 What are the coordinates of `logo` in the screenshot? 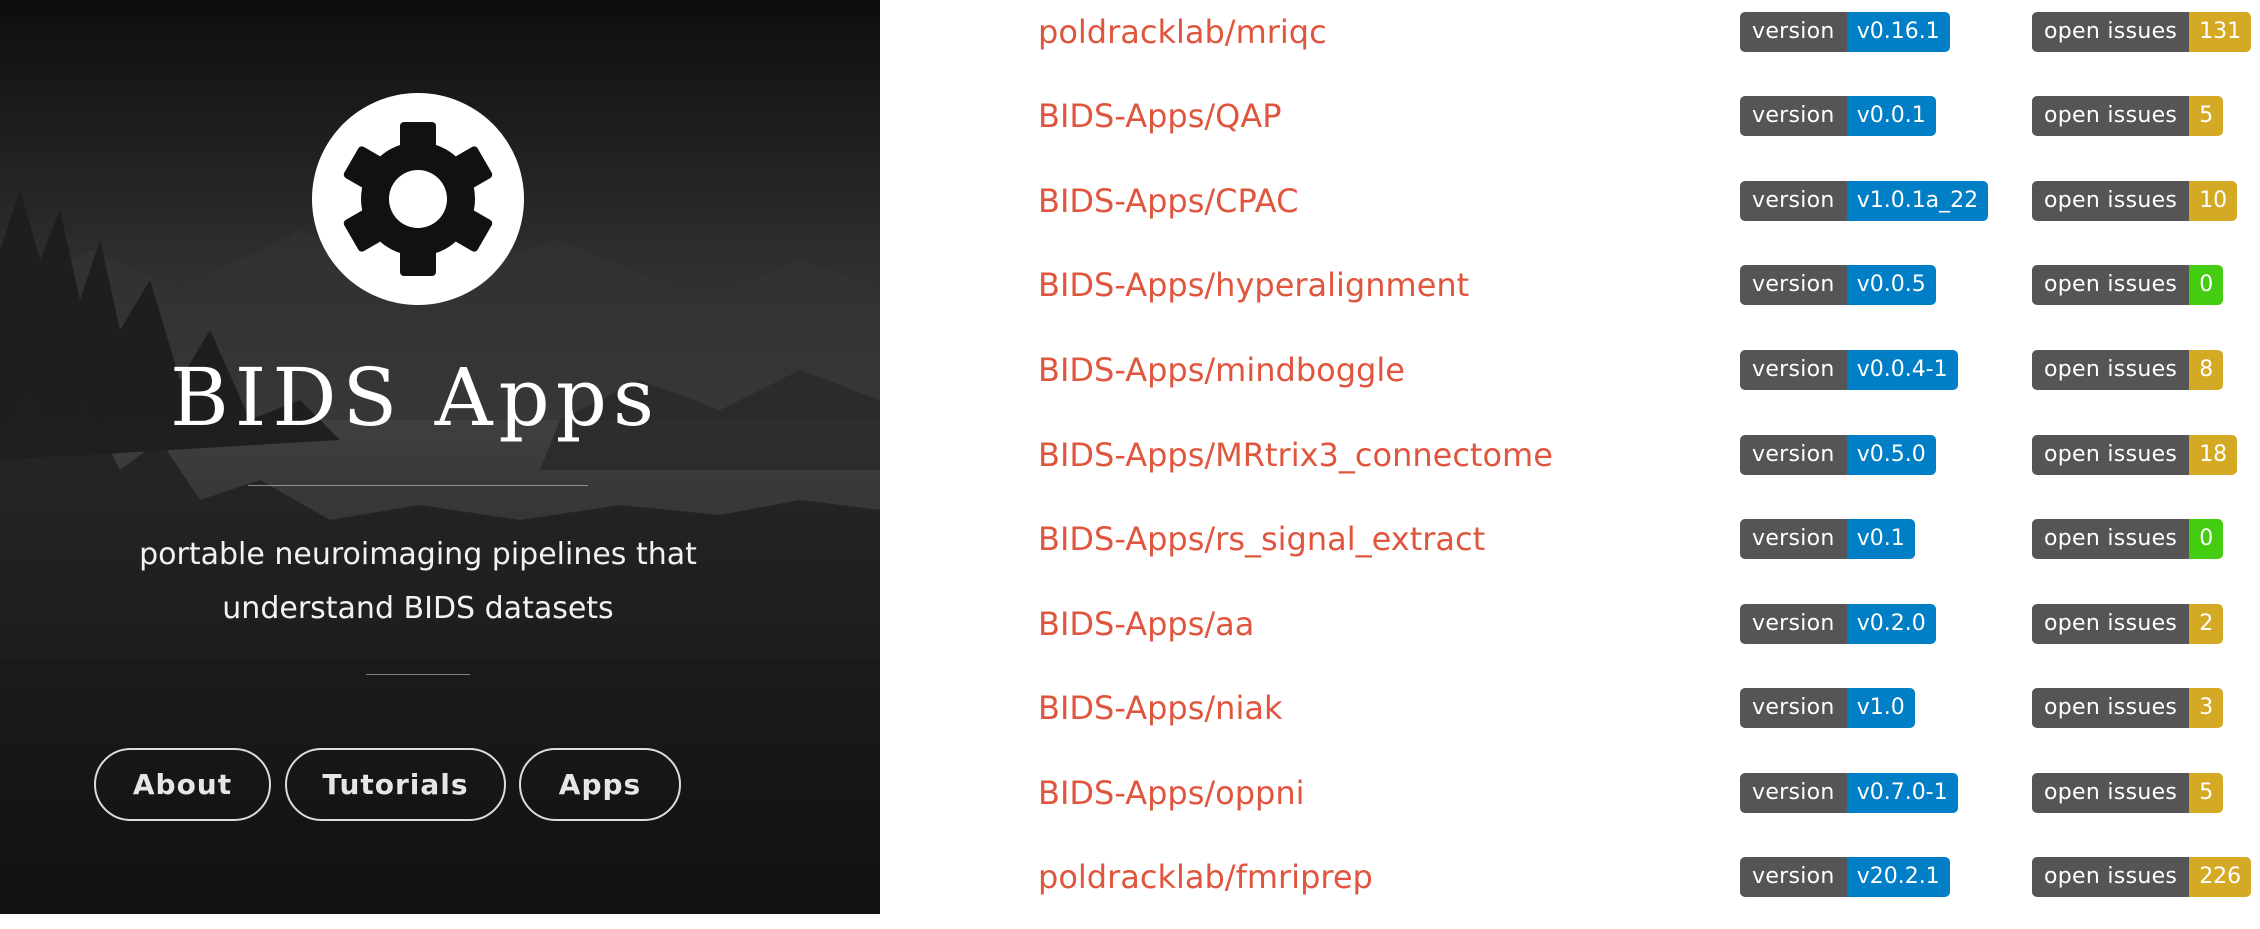 It's located at (418, 199).